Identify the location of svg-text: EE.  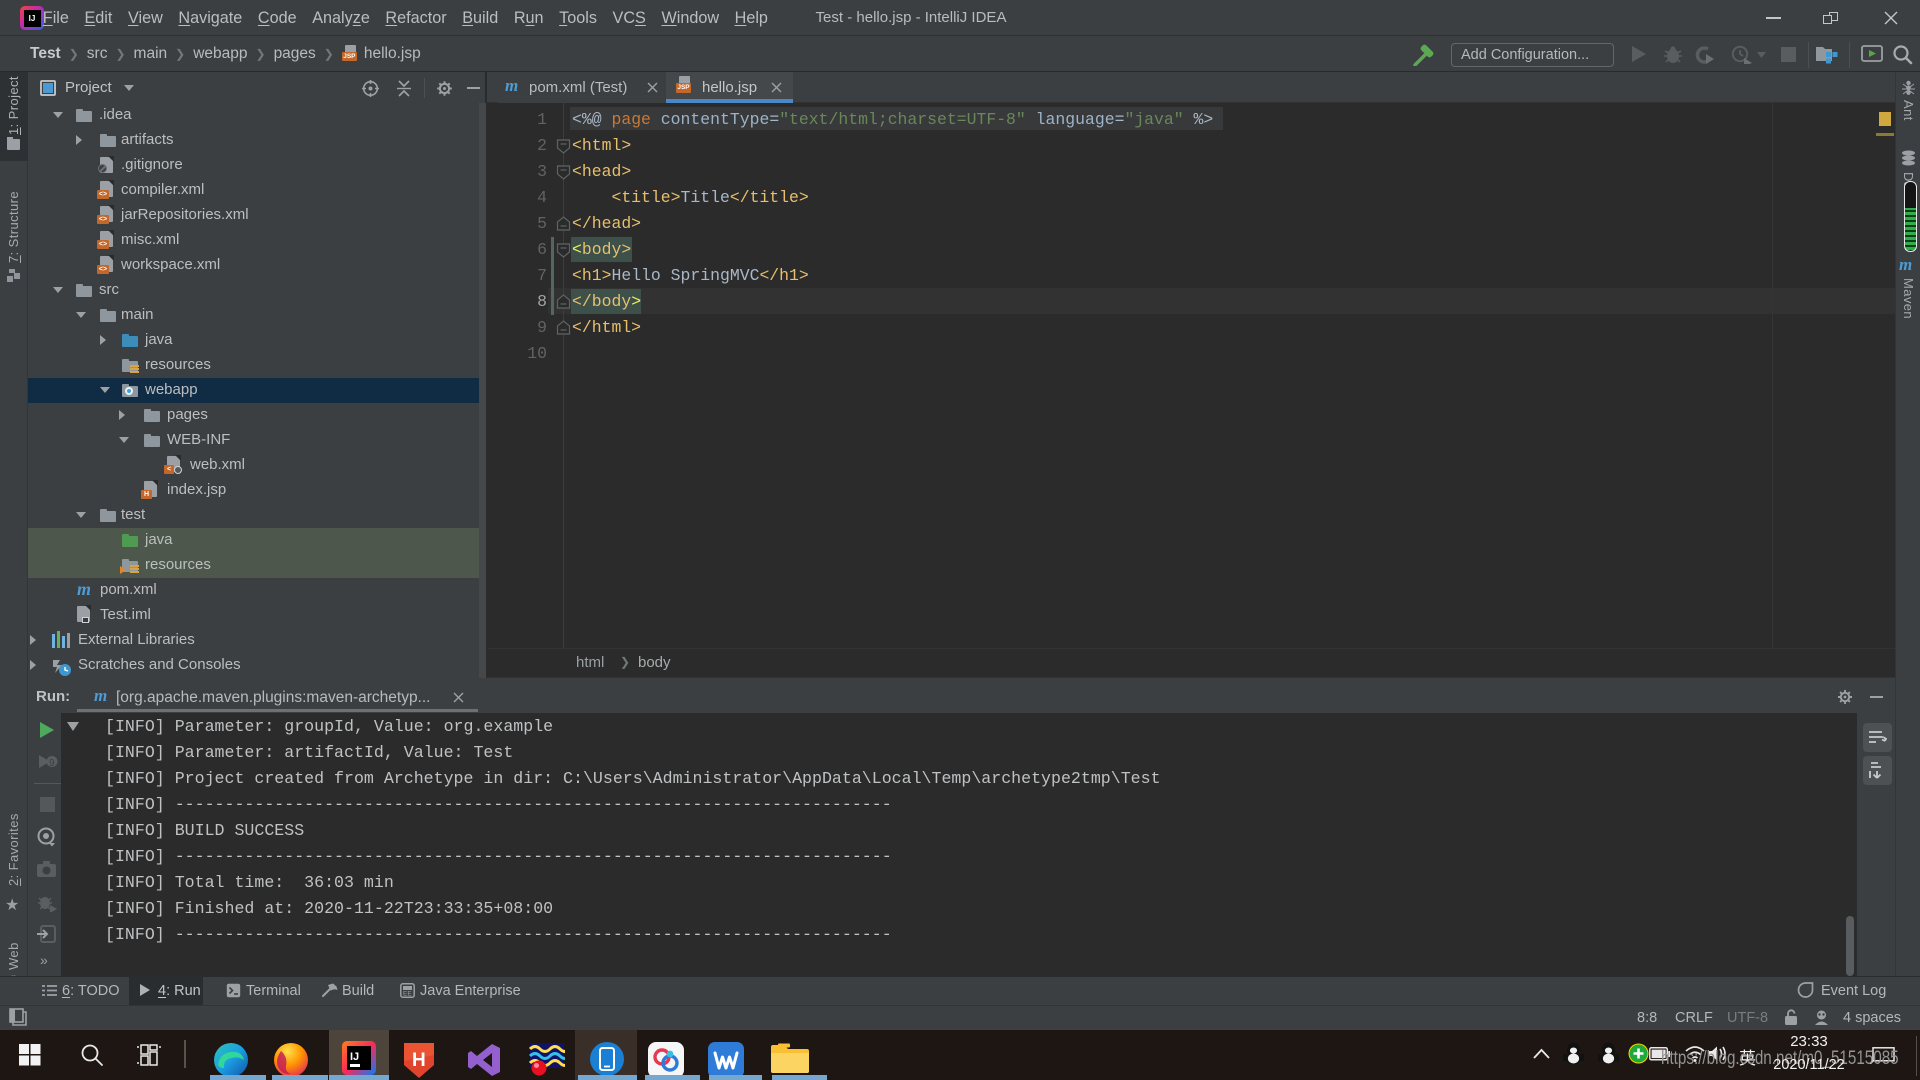
(407, 994).